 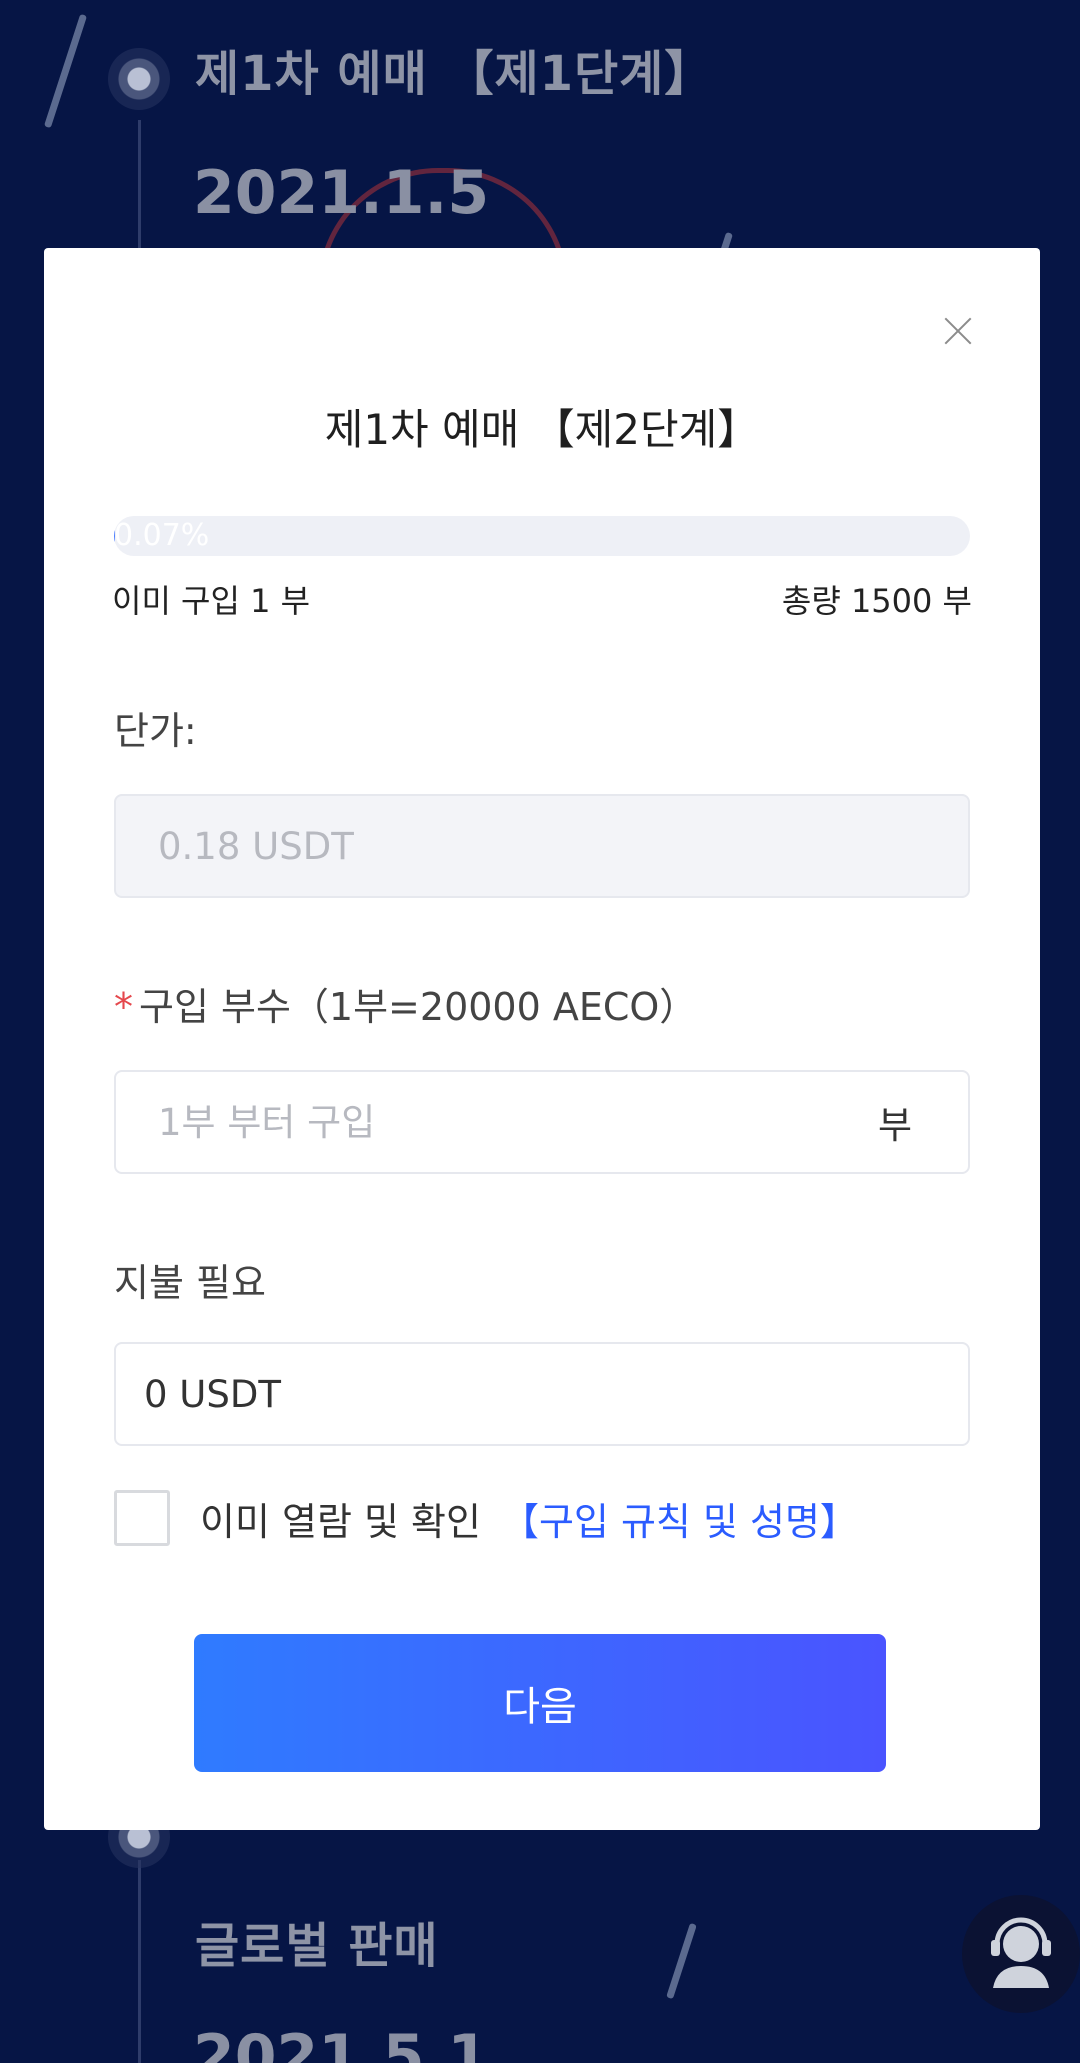 What do you see at coordinates (317, 1946) in the screenshot?
I see `global-sale-title: 글로벌 판매` at bounding box center [317, 1946].